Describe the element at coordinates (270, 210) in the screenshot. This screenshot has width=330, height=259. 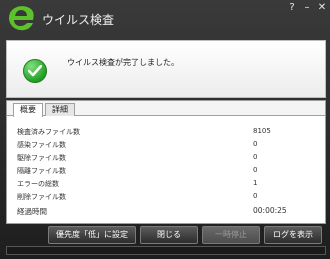
I see `row-value: 00:00:25` at that location.